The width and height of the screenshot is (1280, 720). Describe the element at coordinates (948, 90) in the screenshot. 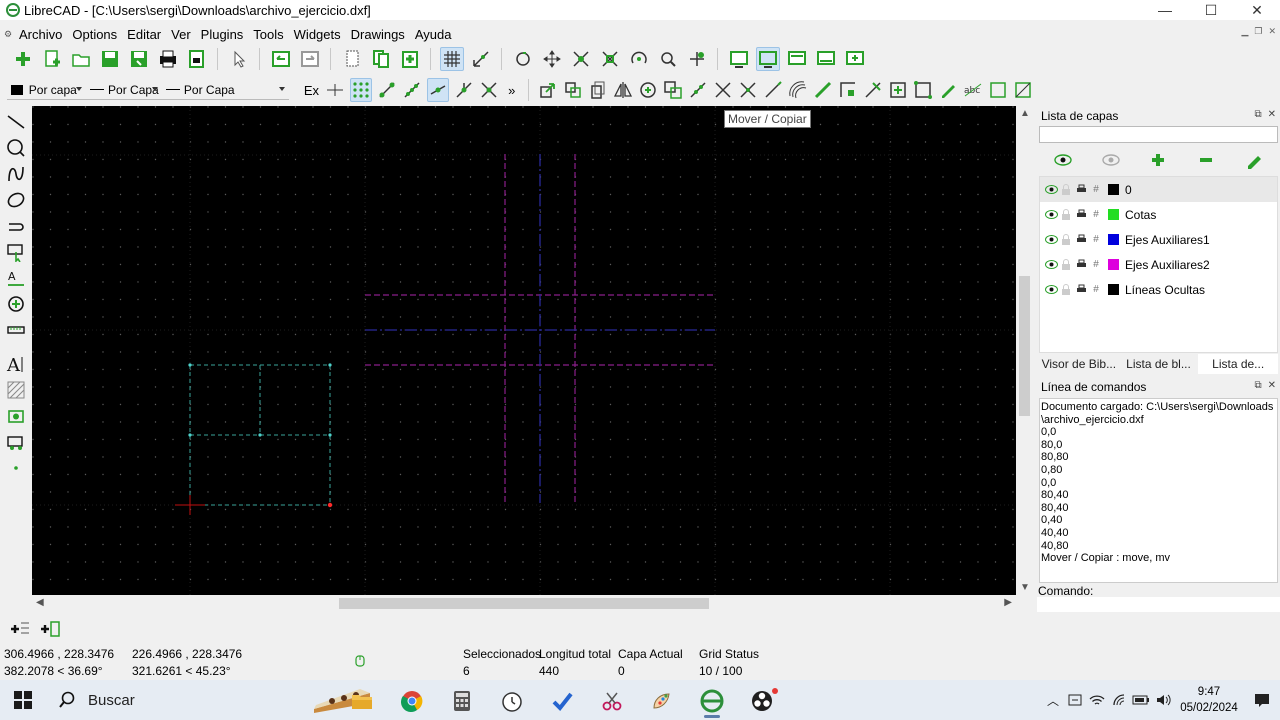

I see `attributes-icon` at that location.